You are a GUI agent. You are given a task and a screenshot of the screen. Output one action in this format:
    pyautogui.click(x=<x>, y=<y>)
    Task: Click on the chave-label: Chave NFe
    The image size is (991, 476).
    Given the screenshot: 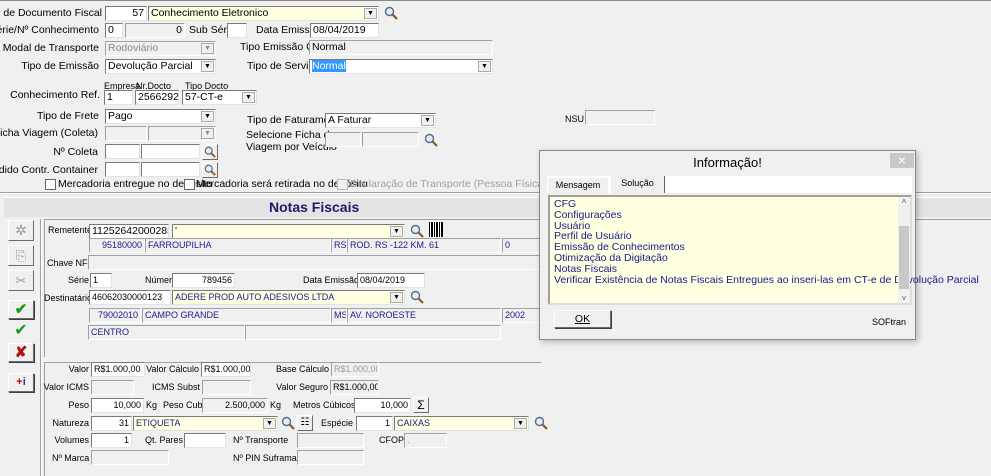 What is the action you would take?
    pyautogui.click(x=70, y=263)
    